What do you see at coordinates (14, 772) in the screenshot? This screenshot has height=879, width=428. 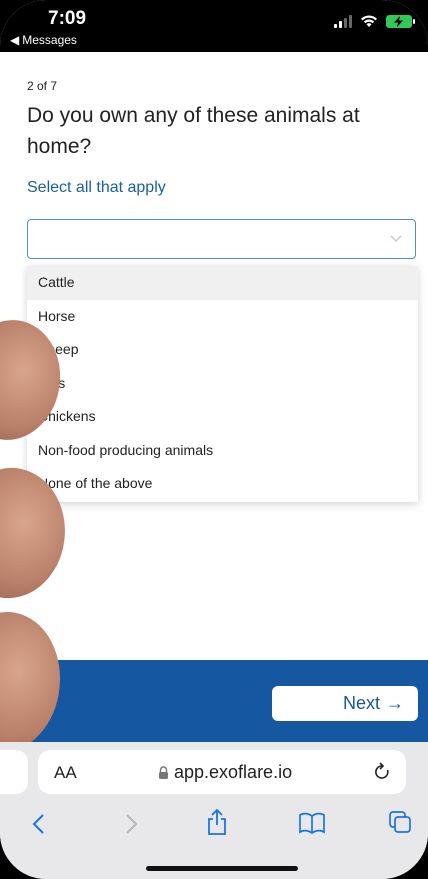 I see `previous-tab-peek` at bounding box center [14, 772].